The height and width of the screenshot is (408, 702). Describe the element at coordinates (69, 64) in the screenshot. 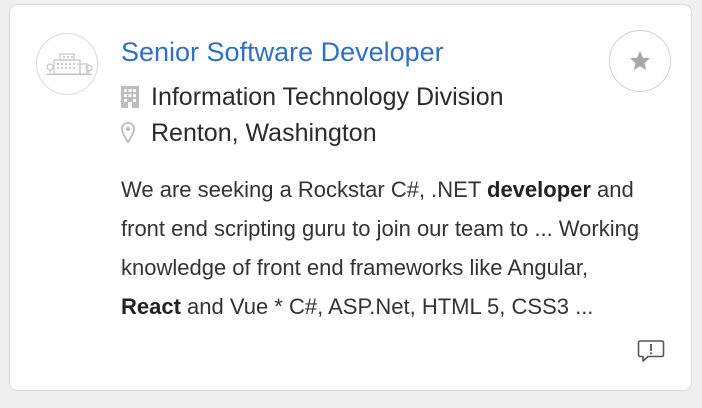

I see `building-logo-icon` at that location.